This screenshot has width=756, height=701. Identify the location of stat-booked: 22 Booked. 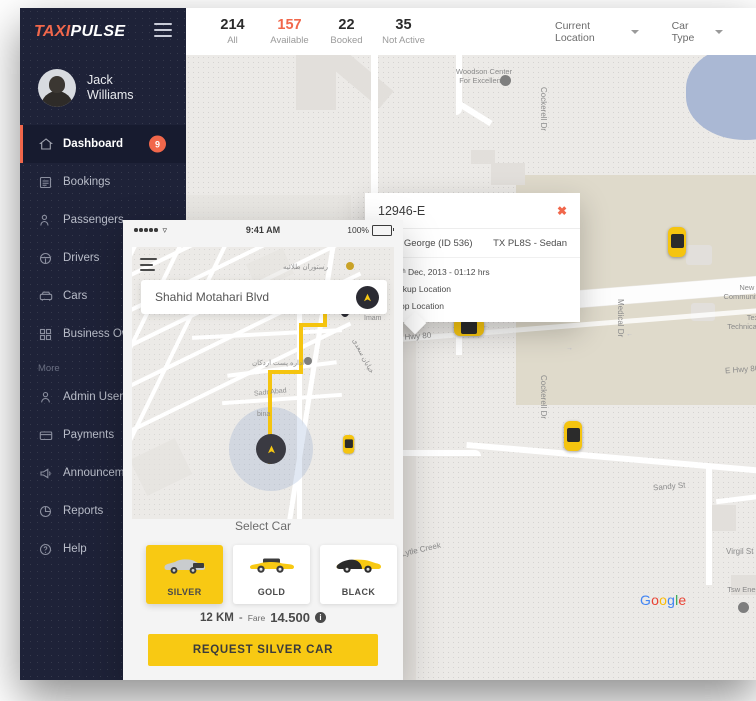
(346, 32).